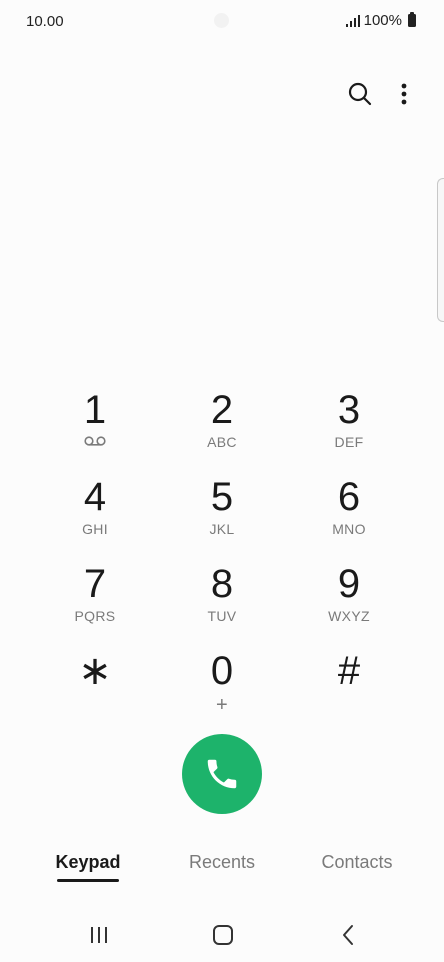  I want to click on key-3: 3 DEF, so click(349, 426).